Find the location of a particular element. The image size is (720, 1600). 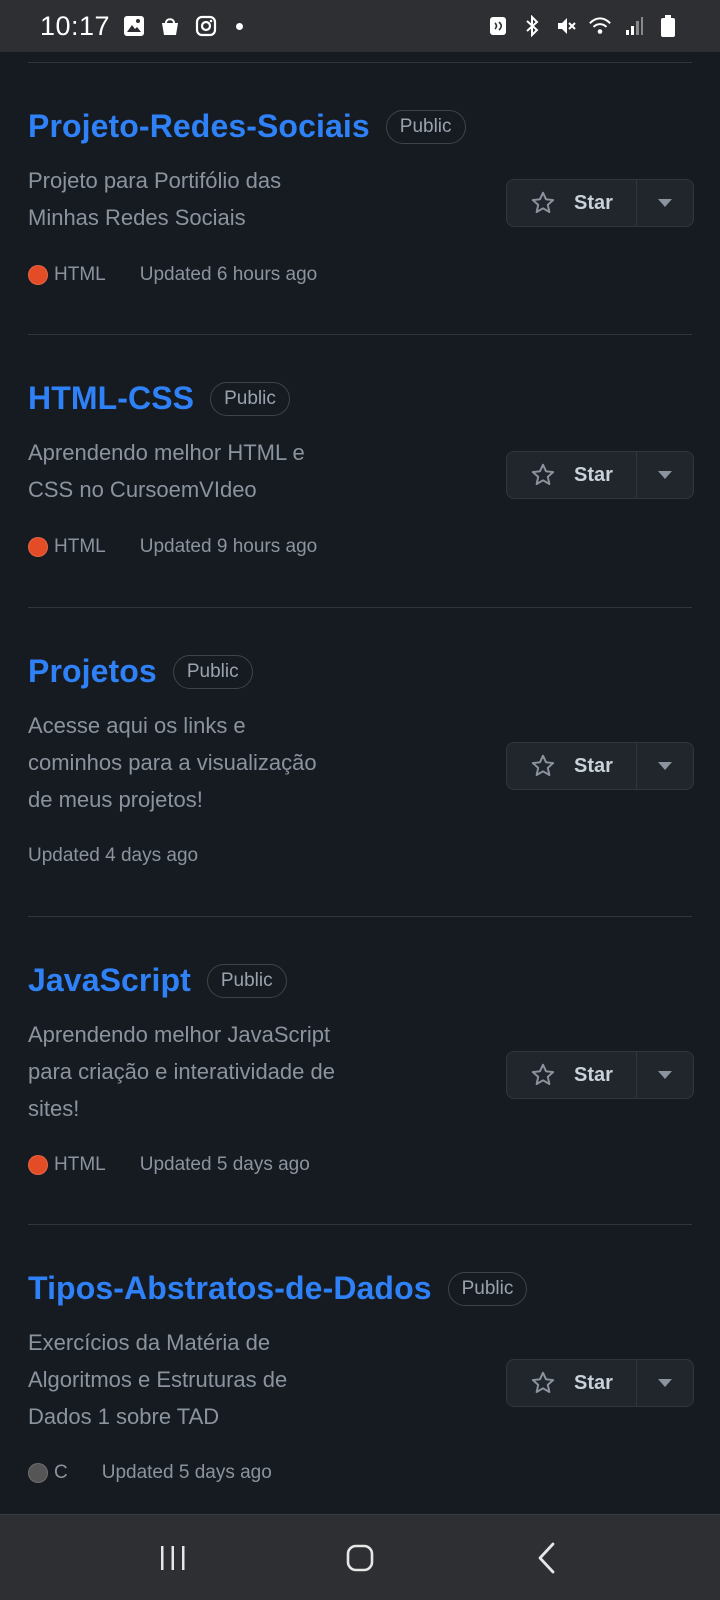

repo-header: Tipos-Abstratos-de-Dados Public is located at coordinates (278, 1288).